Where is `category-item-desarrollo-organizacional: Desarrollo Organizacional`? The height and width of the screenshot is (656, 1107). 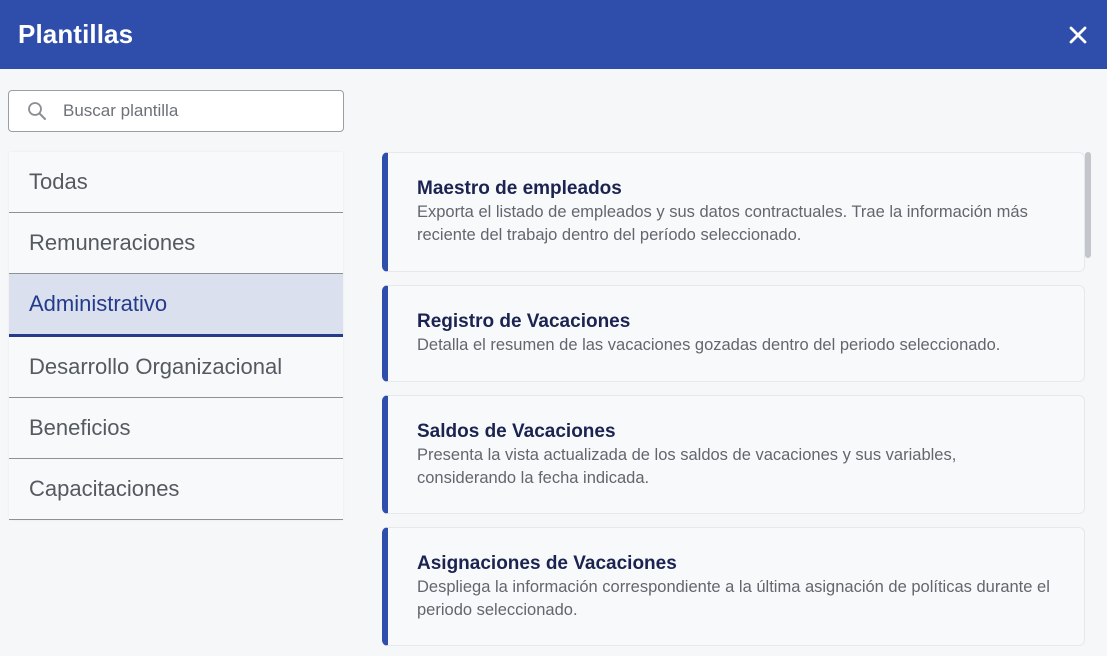
category-item-desarrollo-organizacional: Desarrollo Organizacional is located at coordinates (176, 367).